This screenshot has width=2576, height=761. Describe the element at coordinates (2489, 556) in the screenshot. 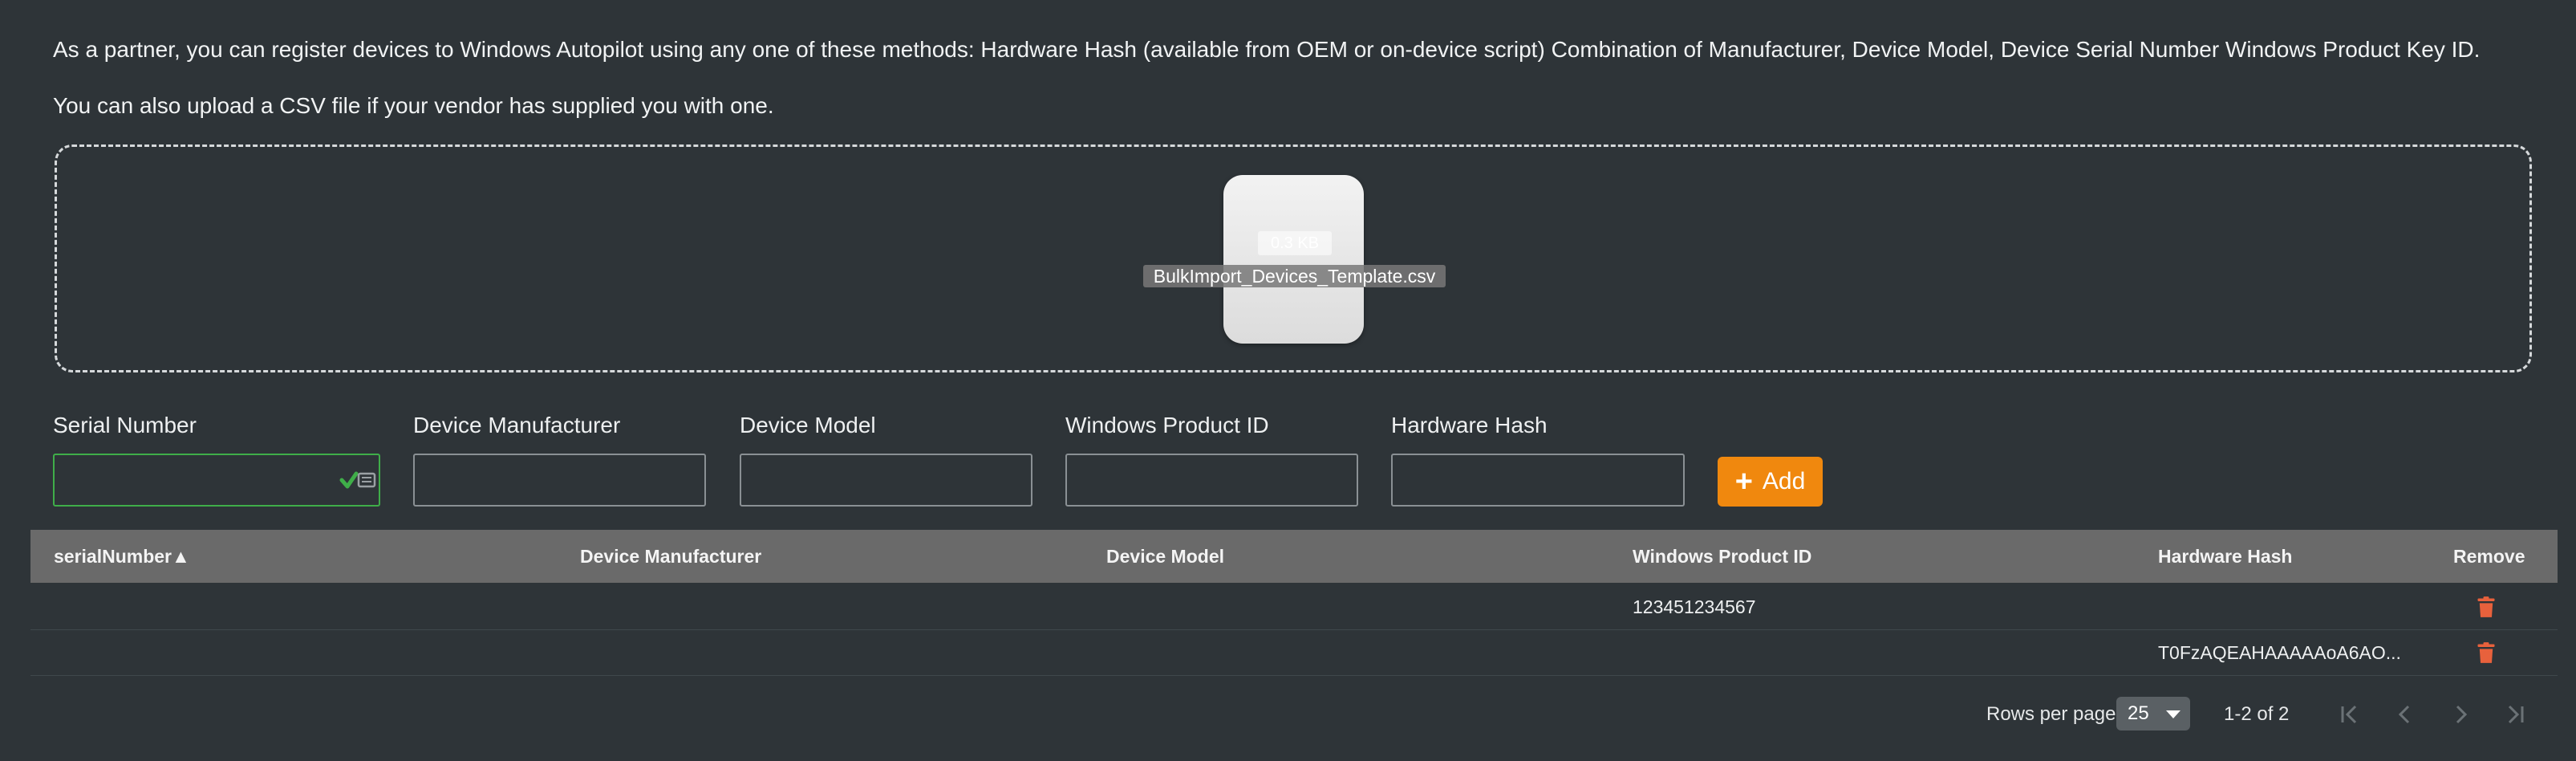

I see `column-header-remove: Remove` at that location.